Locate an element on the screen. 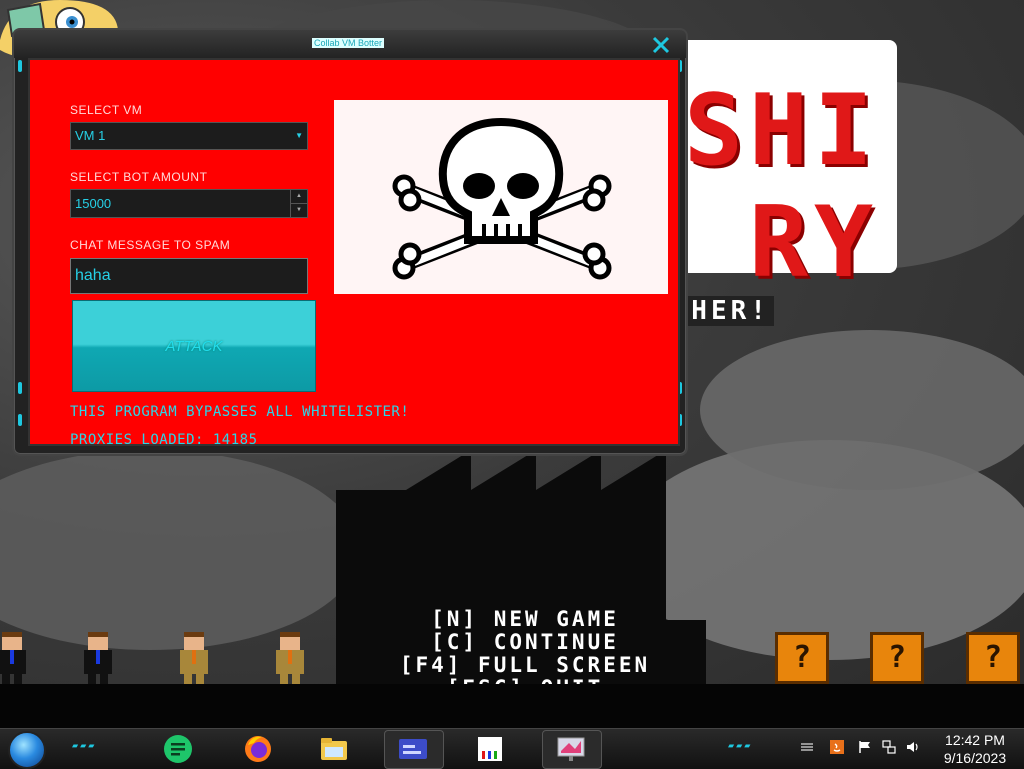 Image resolution: width=1024 pixels, height=769 pixels. start-button is located at coordinates (27, 750).